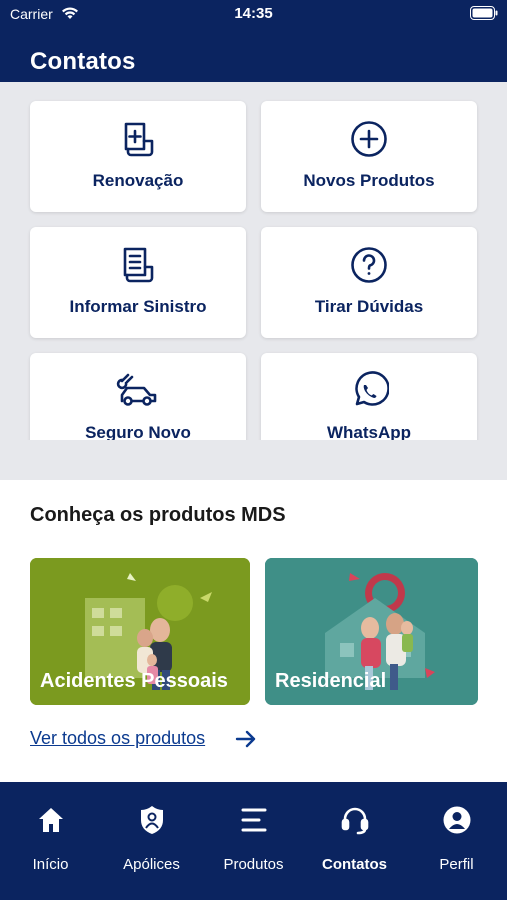 This screenshot has height=900, width=507. I want to click on home-icon, so click(50, 820).